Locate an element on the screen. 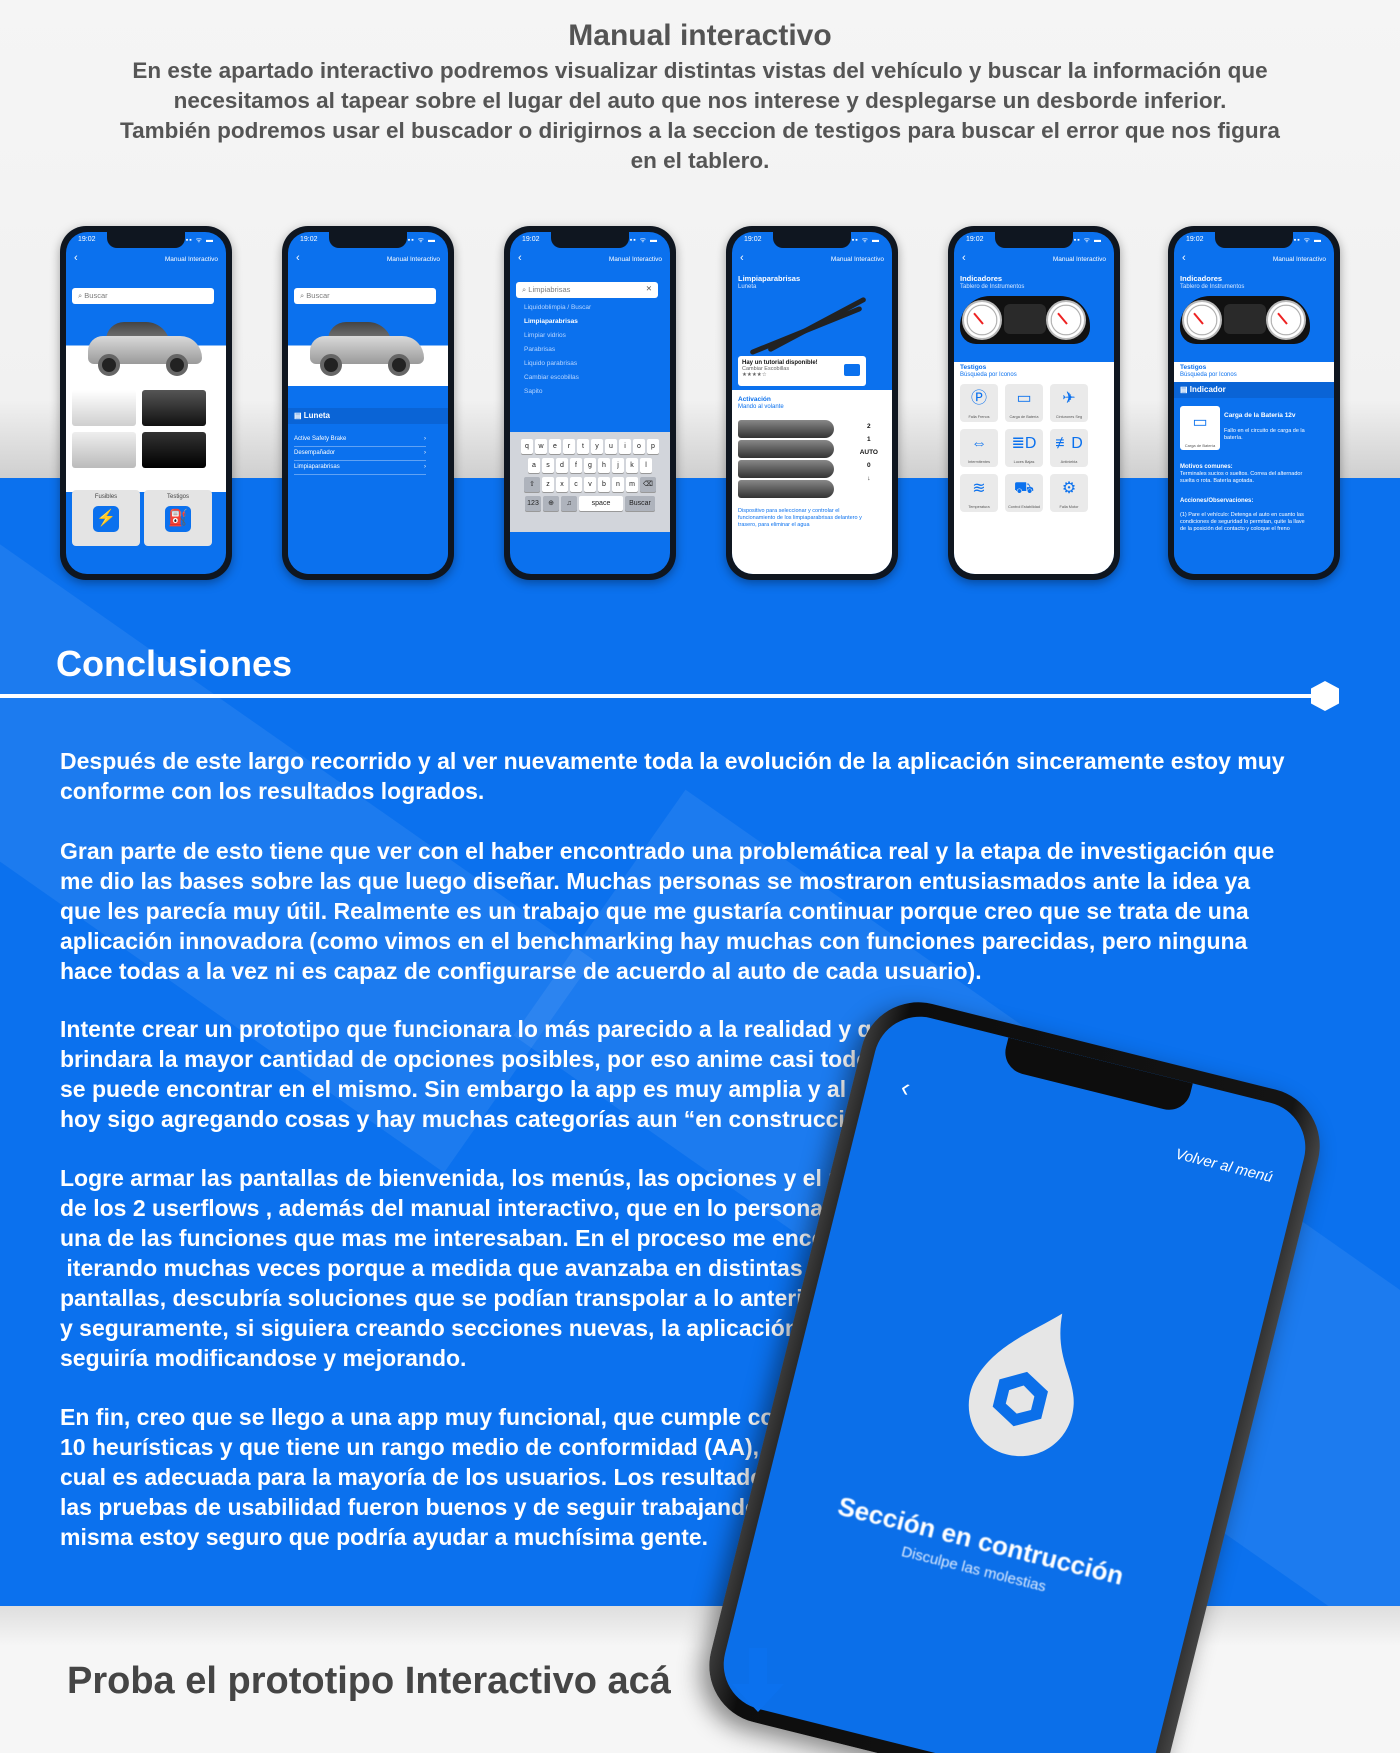 The image size is (1400, 1753). warning-light-label: Temperatura is located at coordinates (979, 507).